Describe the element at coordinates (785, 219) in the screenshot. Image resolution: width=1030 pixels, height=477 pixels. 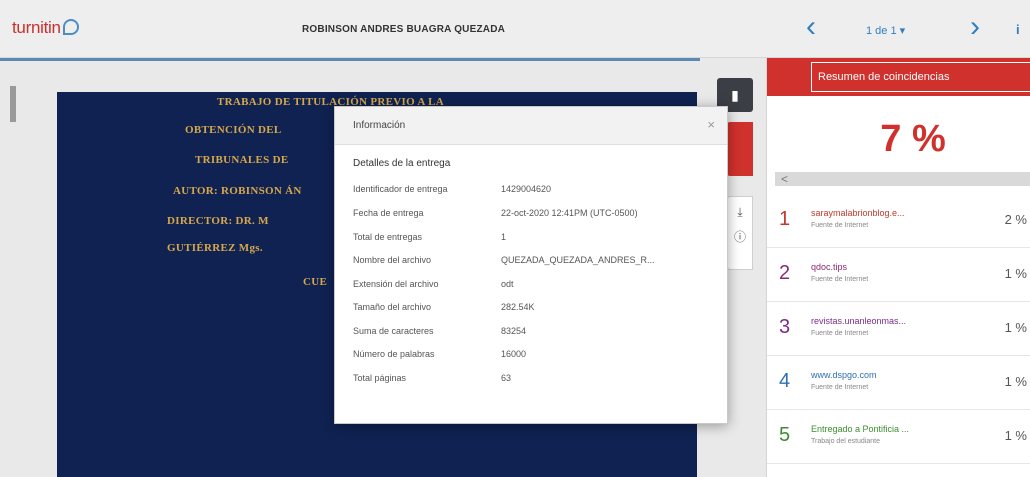
I see `match-number: 1` at that location.